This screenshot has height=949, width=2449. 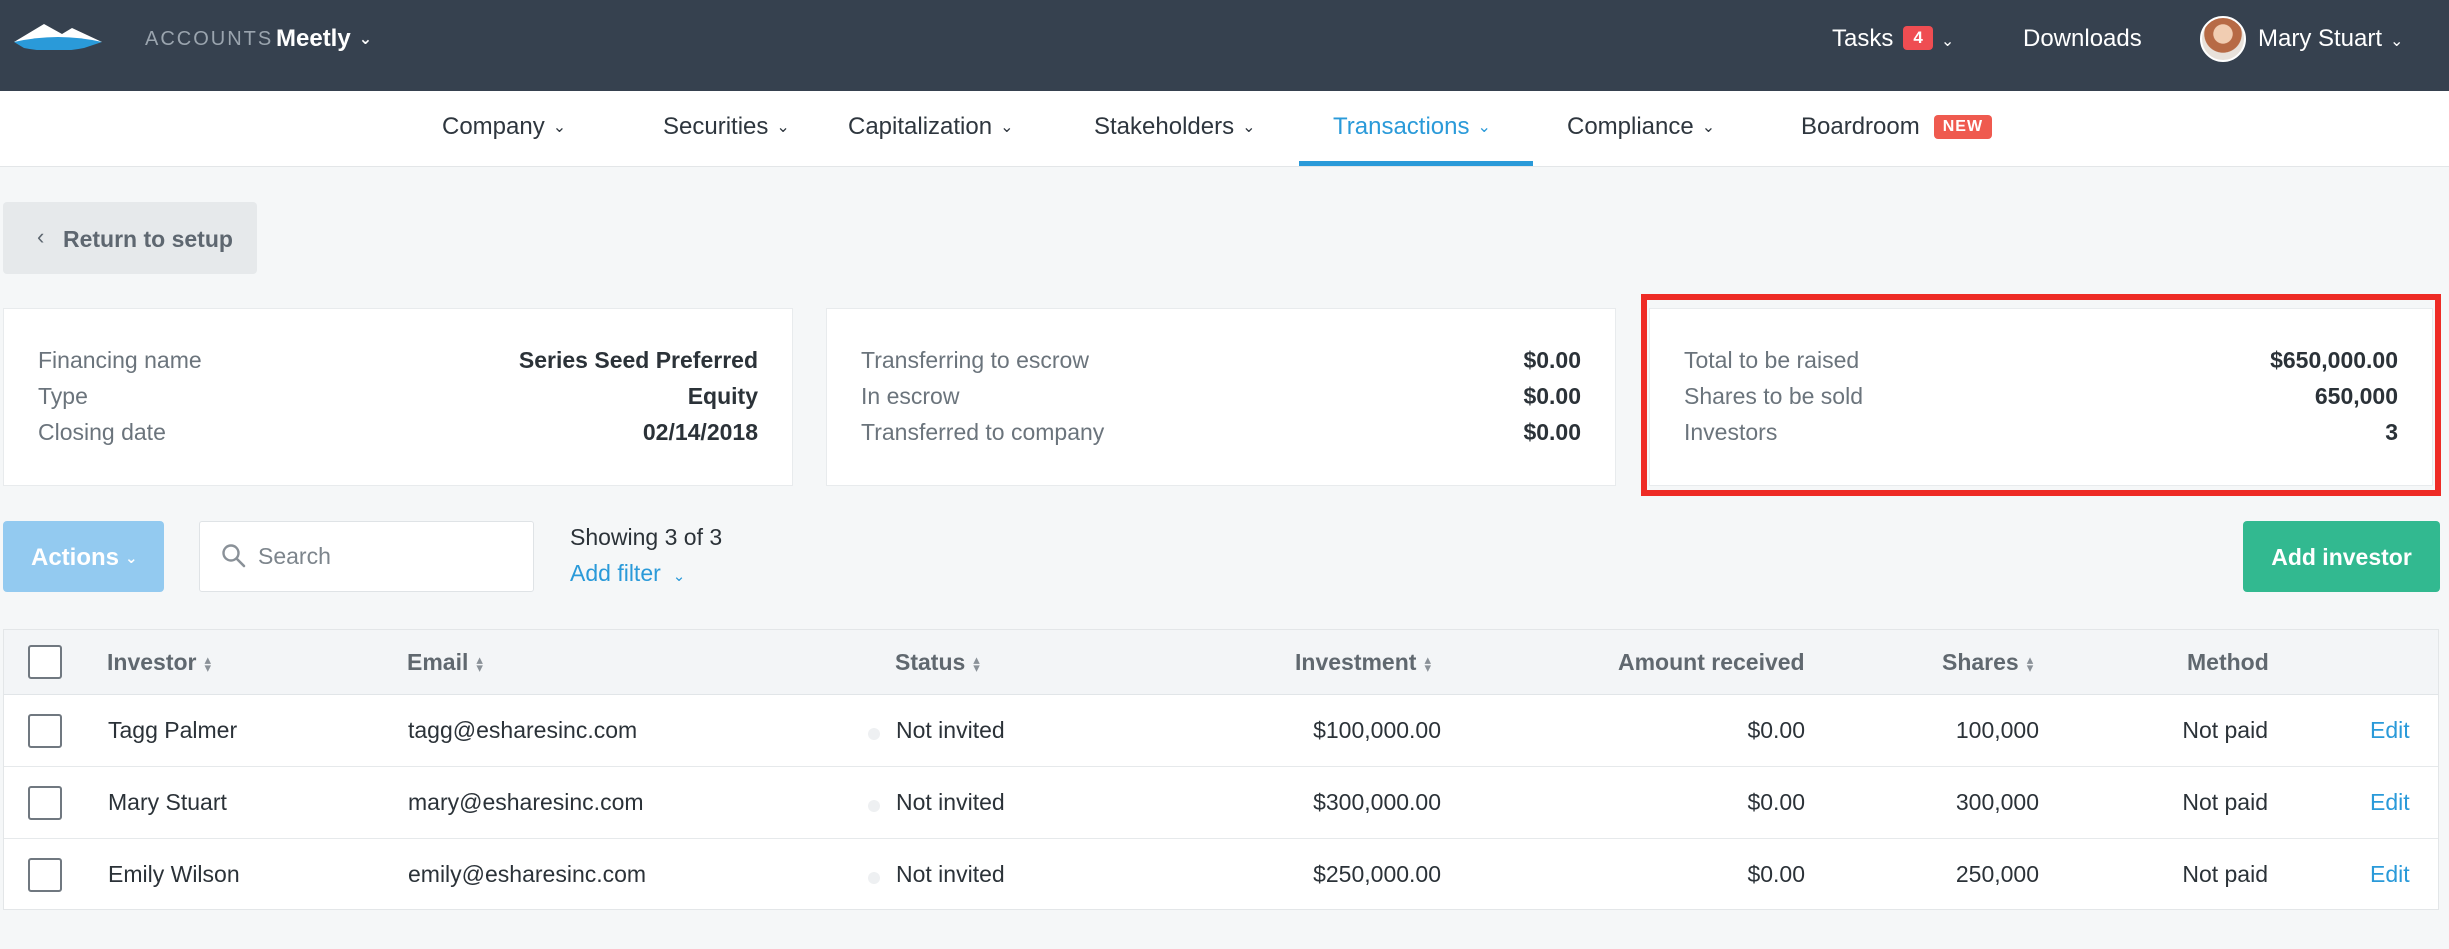 I want to click on payment-method: Not paid, so click(x=2225, y=874).